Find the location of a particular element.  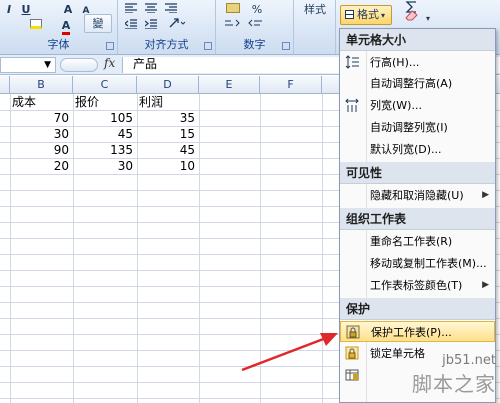

column-header-c: C is located at coordinates (105, 85).